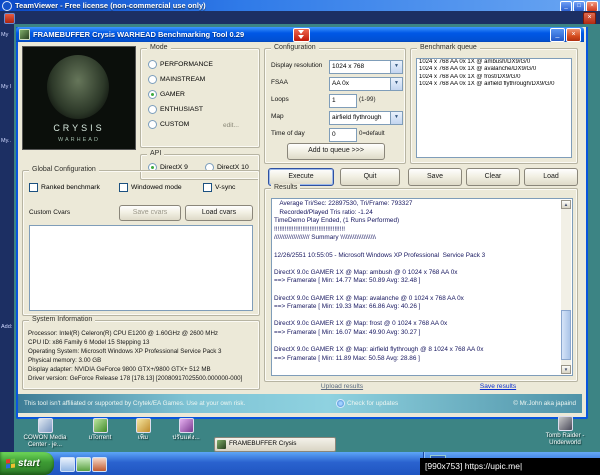 This screenshot has height=475, width=600. What do you see at coordinates (143, 437) in the screenshot?
I see `desktop-icon-label: เพิ่ม` at bounding box center [143, 437].